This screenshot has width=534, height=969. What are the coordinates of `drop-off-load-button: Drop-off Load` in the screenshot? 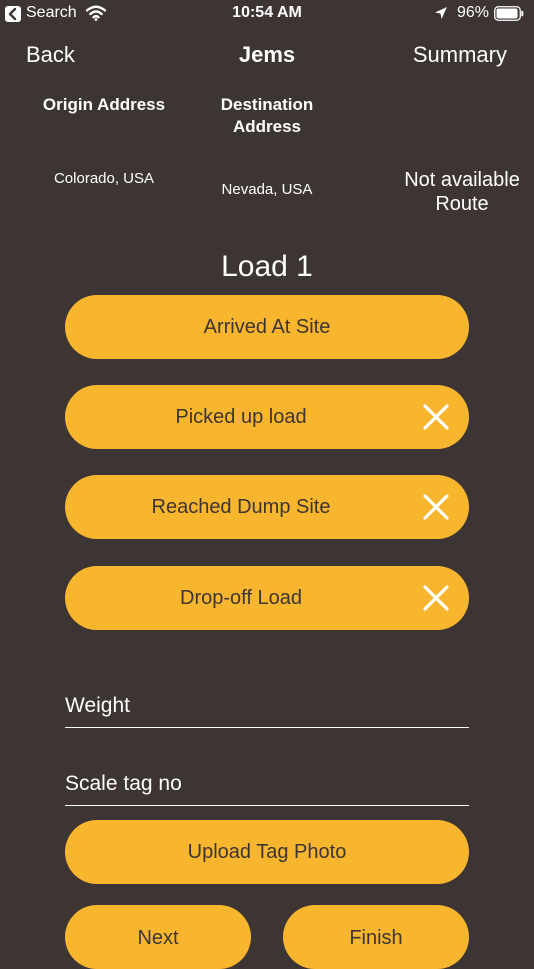 It's located at (267, 598).